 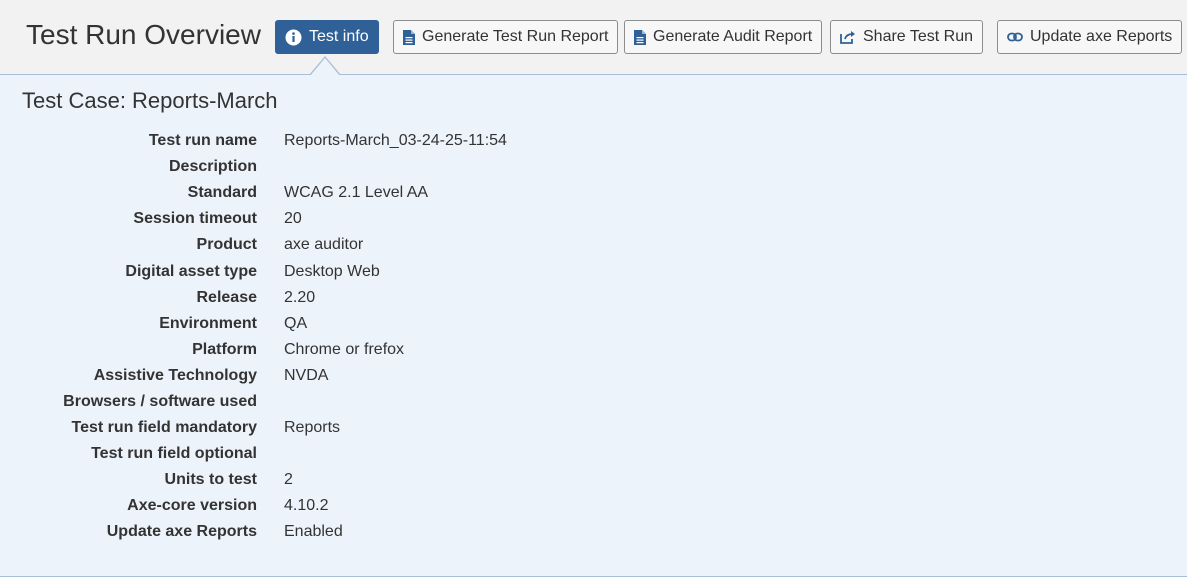 I want to click on detail-value: NVDA, so click(x=306, y=375).